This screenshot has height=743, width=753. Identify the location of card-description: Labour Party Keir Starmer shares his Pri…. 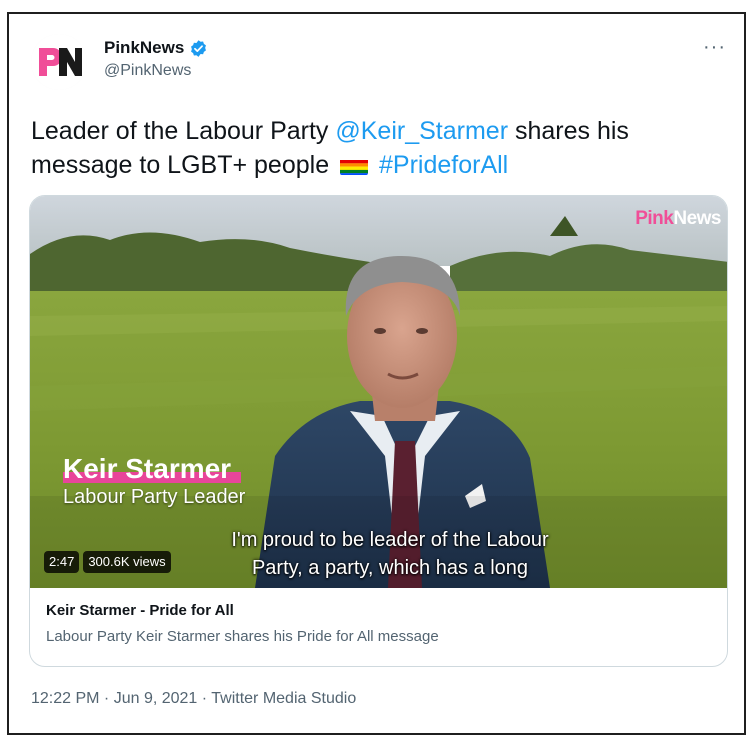
(242, 636).